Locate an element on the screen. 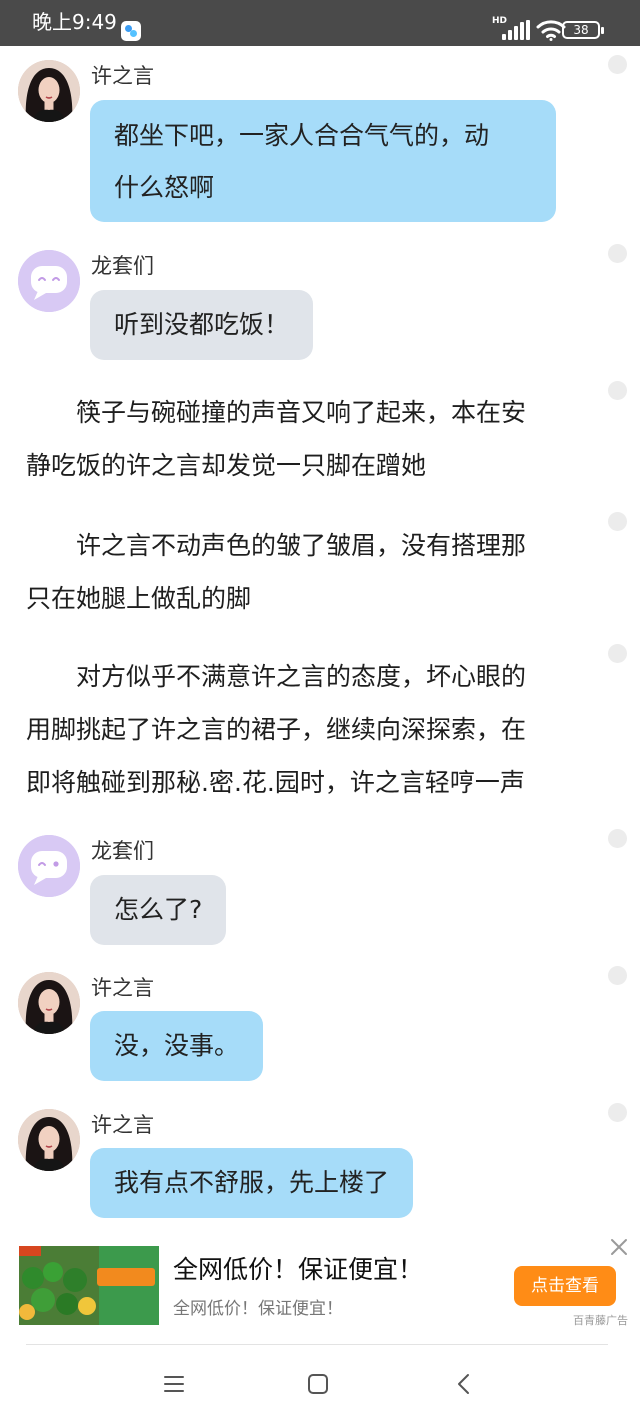 This screenshot has width=640, height=1422. signal-icon is located at coordinates (516, 30).